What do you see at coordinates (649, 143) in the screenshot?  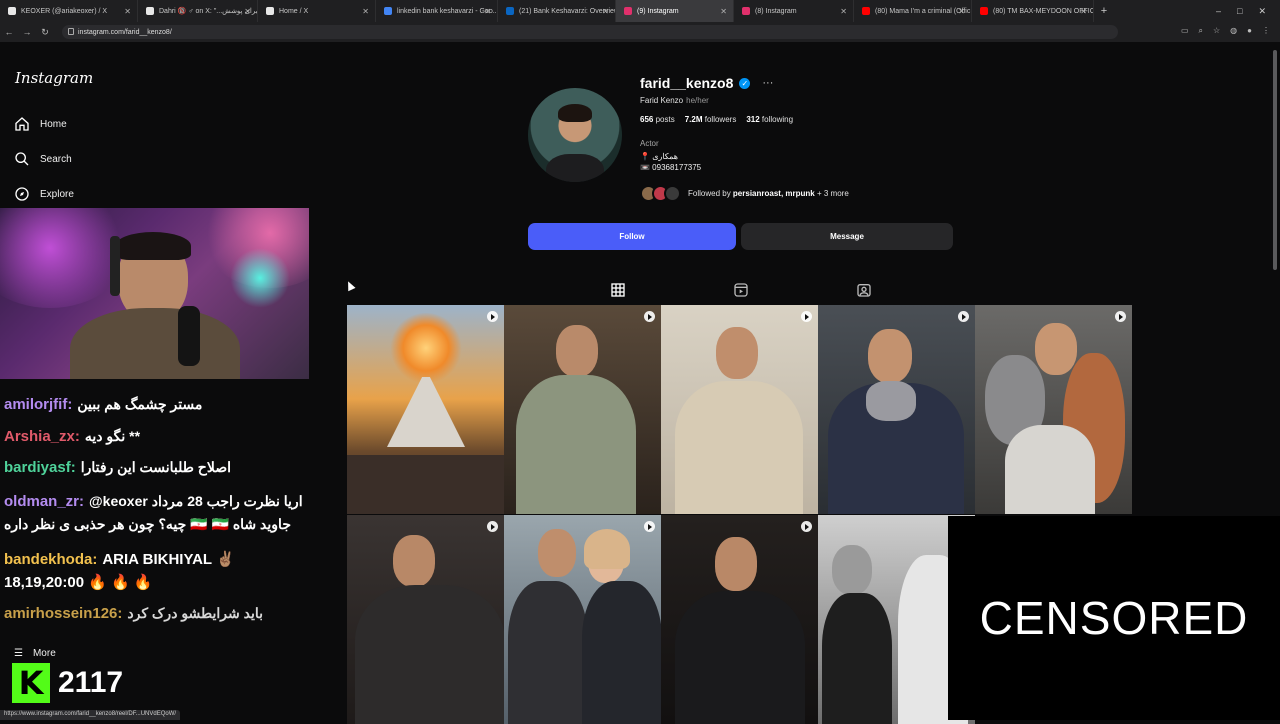 I see `profile-category: Actor` at bounding box center [649, 143].